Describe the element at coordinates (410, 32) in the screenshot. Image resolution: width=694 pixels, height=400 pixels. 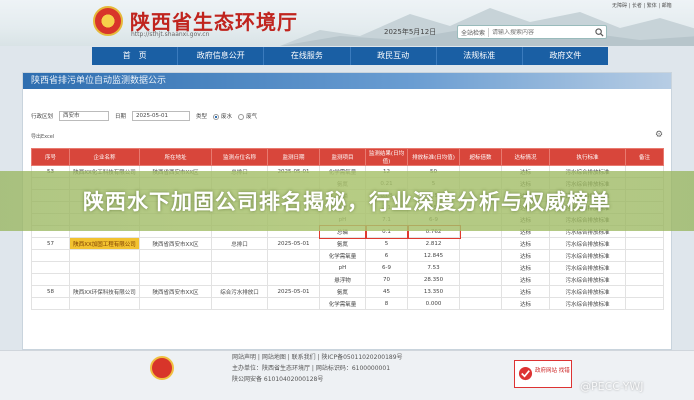
I see `current-date: 2025年5月12日` at that location.